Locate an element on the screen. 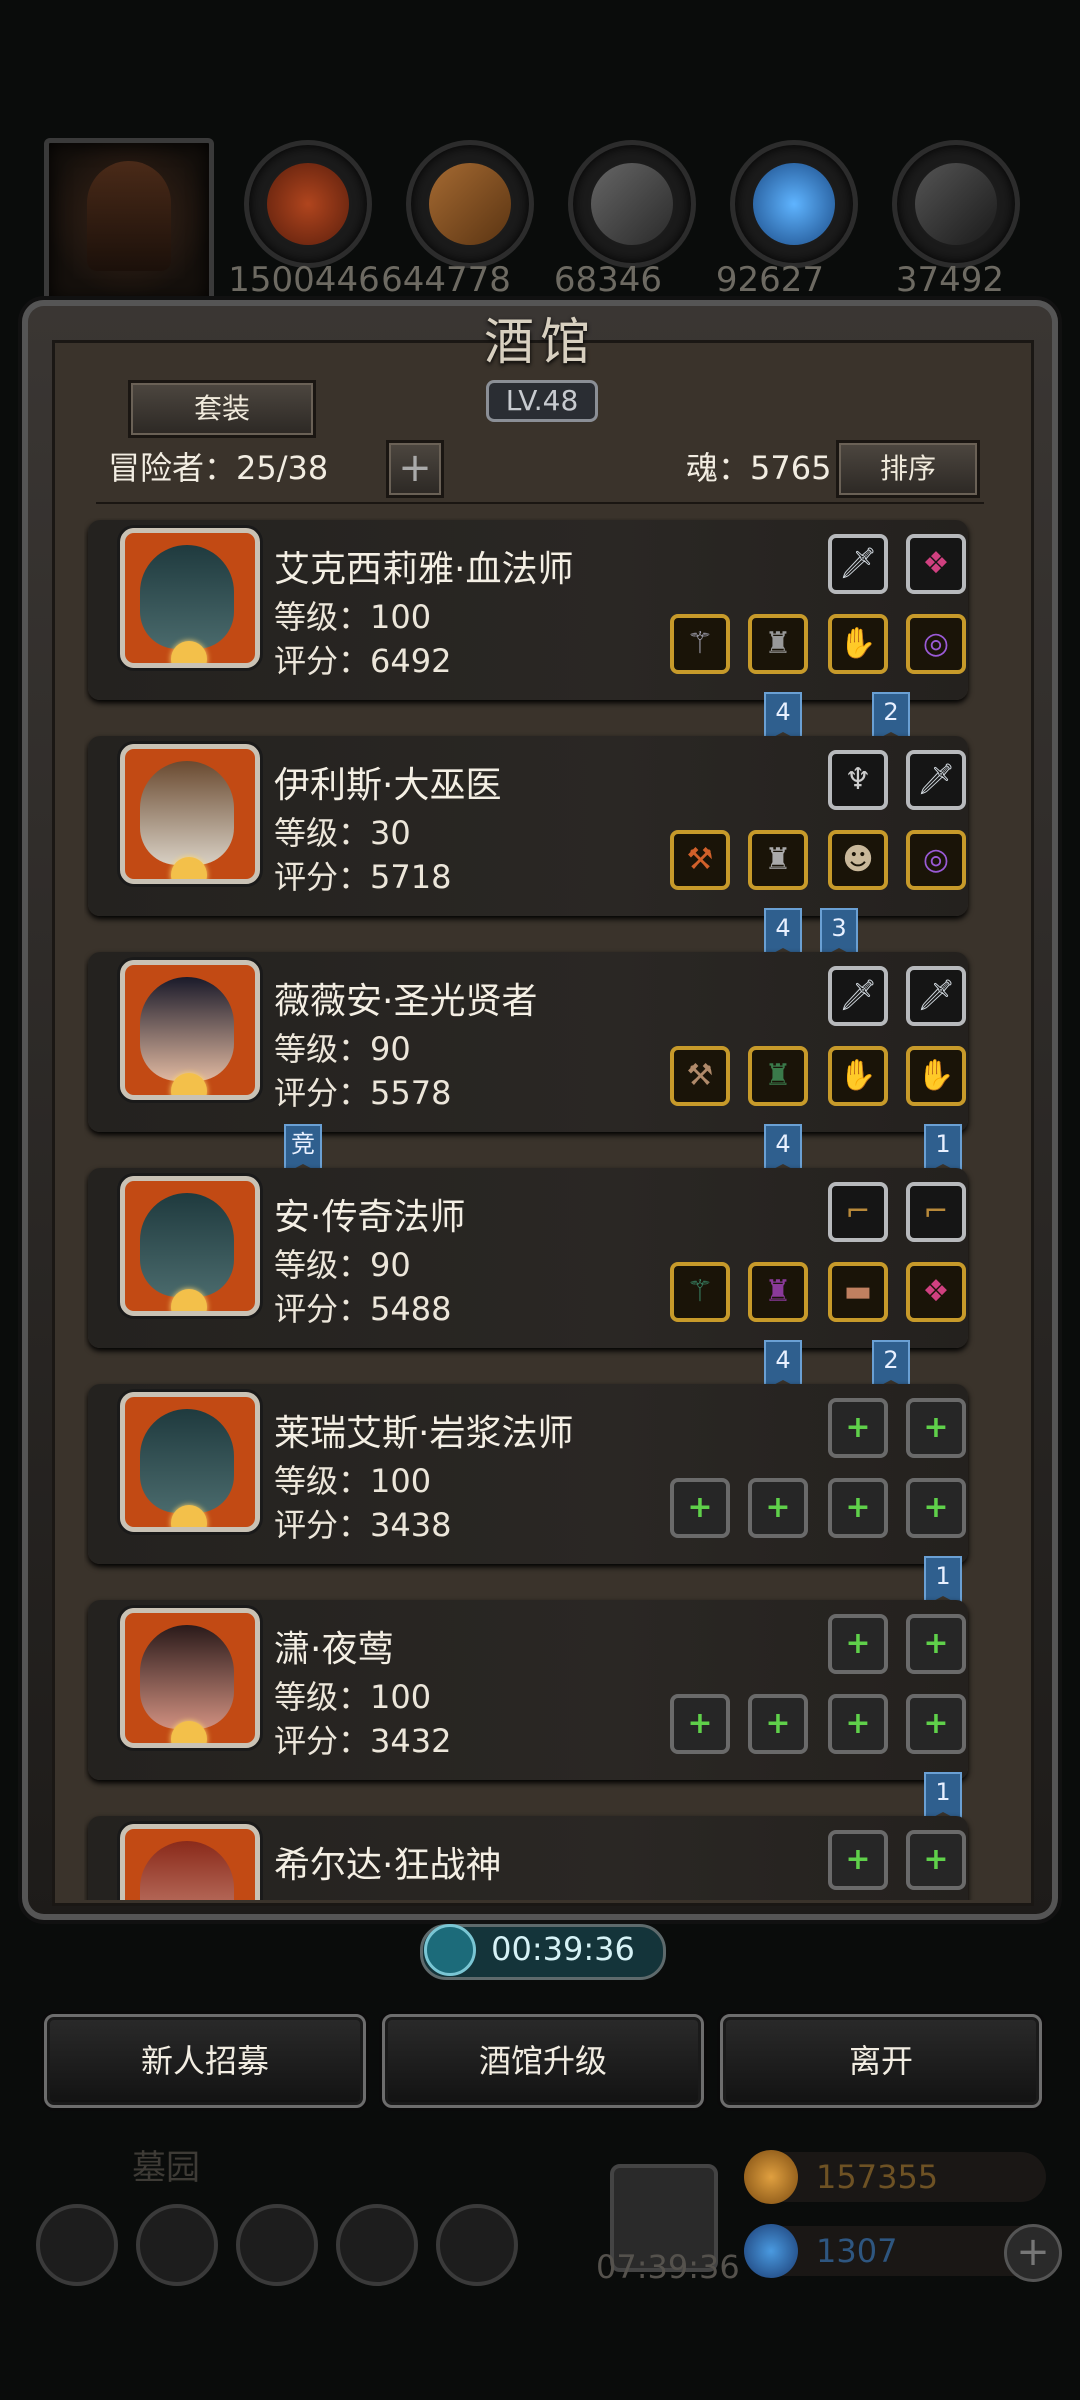 The image size is (1080, 2400). achievement-icon is located at coordinates (177, 2245).